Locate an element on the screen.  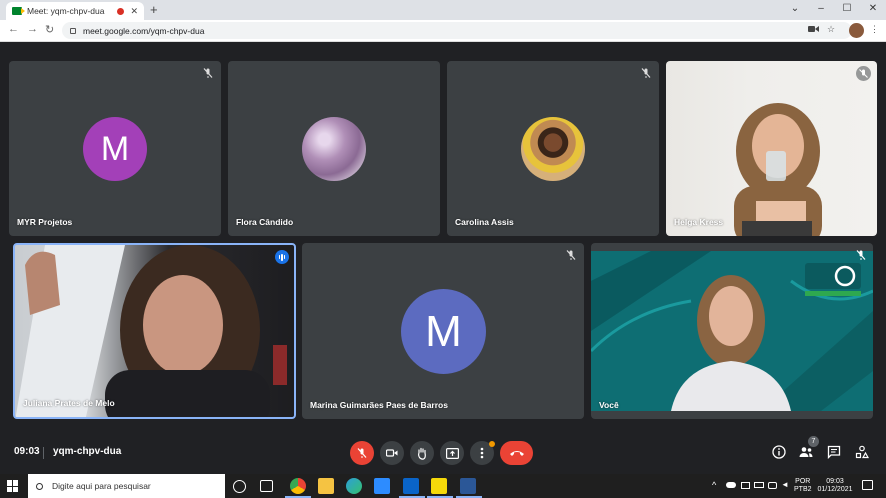
leave-call-button is located at coordinates (516, 453).